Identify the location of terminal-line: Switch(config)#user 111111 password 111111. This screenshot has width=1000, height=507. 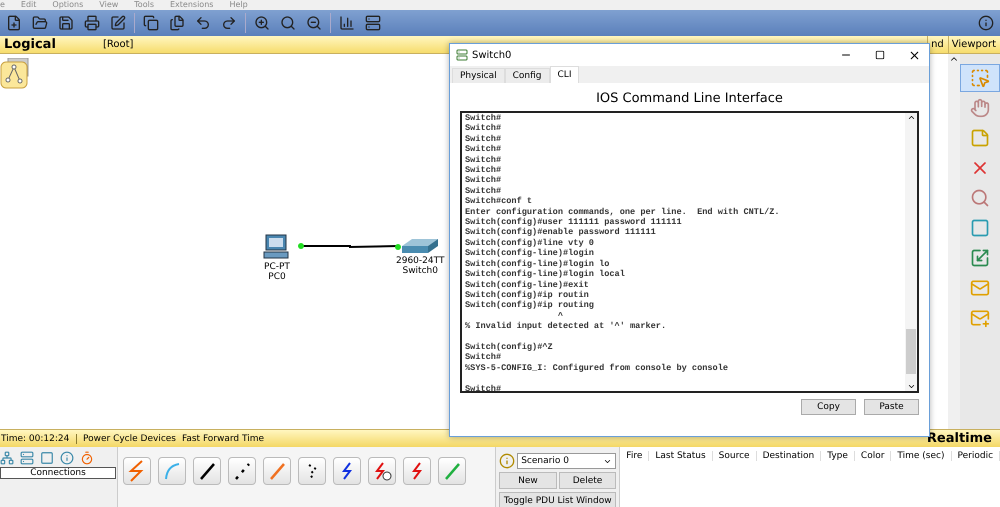
(574, 222).